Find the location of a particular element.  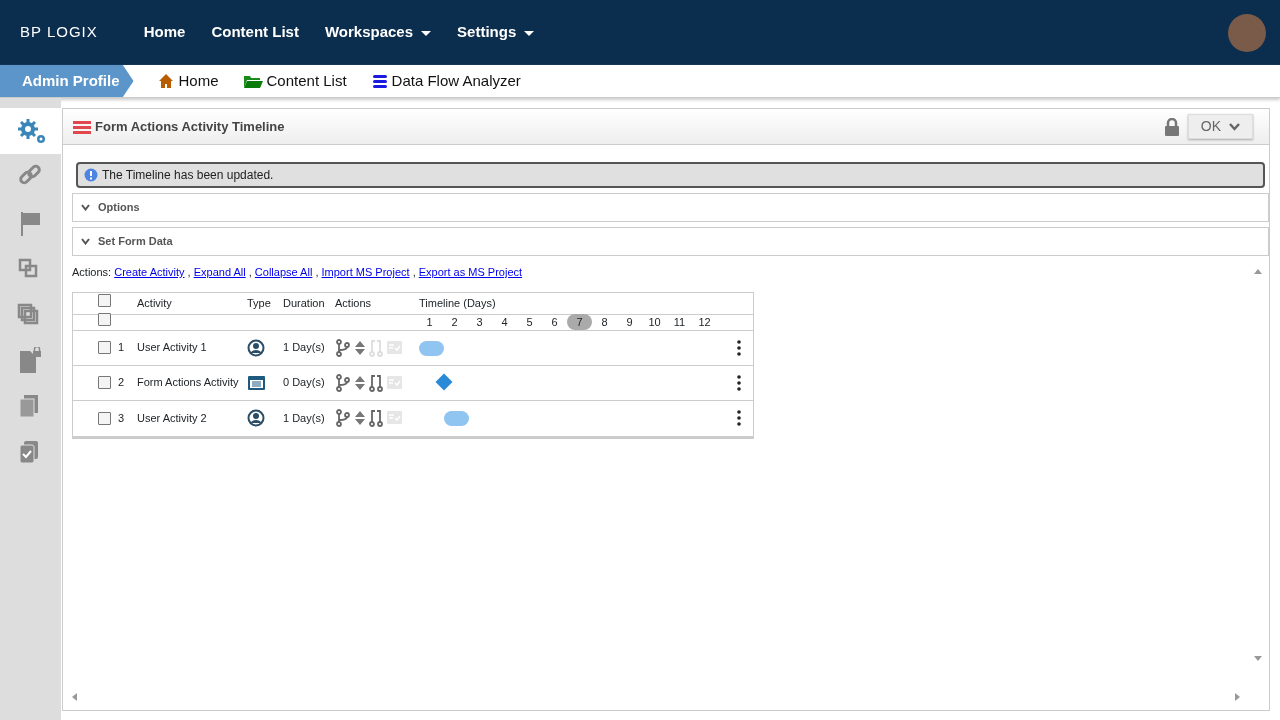

nav-link: Content List is located at coordinates (255, 32).